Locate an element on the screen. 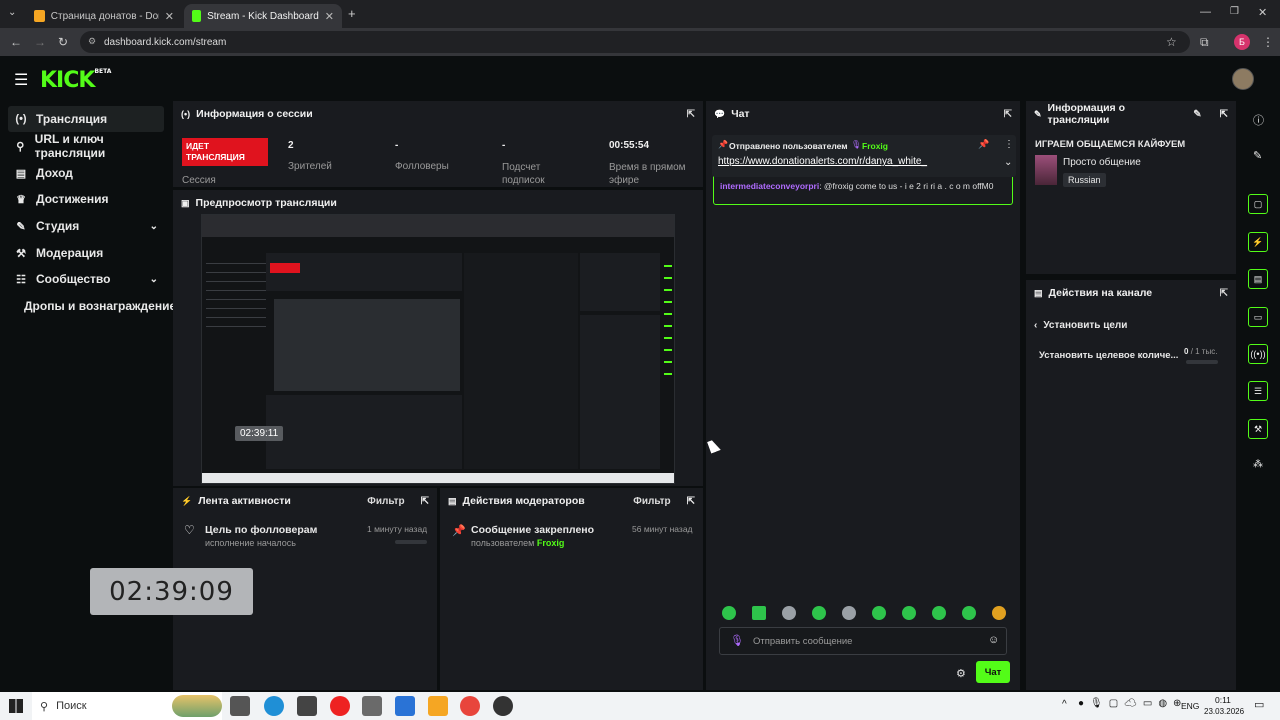  donationalerts-taskbar-icon is located at coordinates (438, 706).